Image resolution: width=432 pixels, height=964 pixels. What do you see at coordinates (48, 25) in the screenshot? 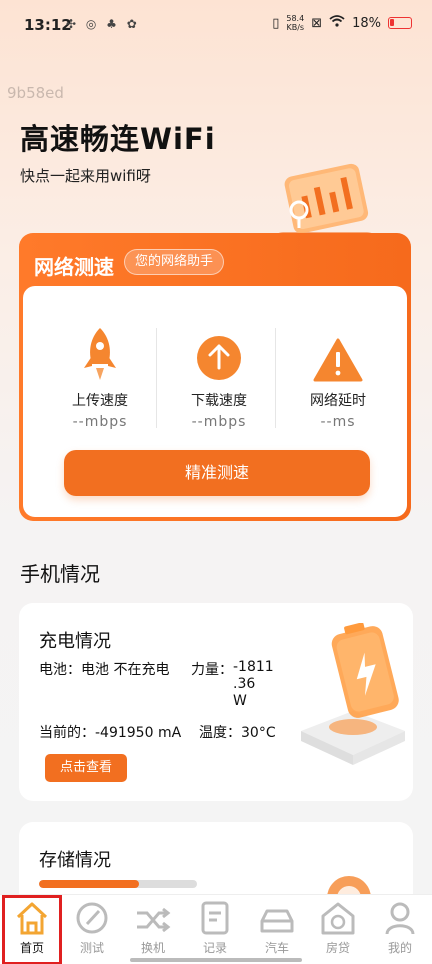
I see `status-time: 13:12` at bounding box center [48, 25].